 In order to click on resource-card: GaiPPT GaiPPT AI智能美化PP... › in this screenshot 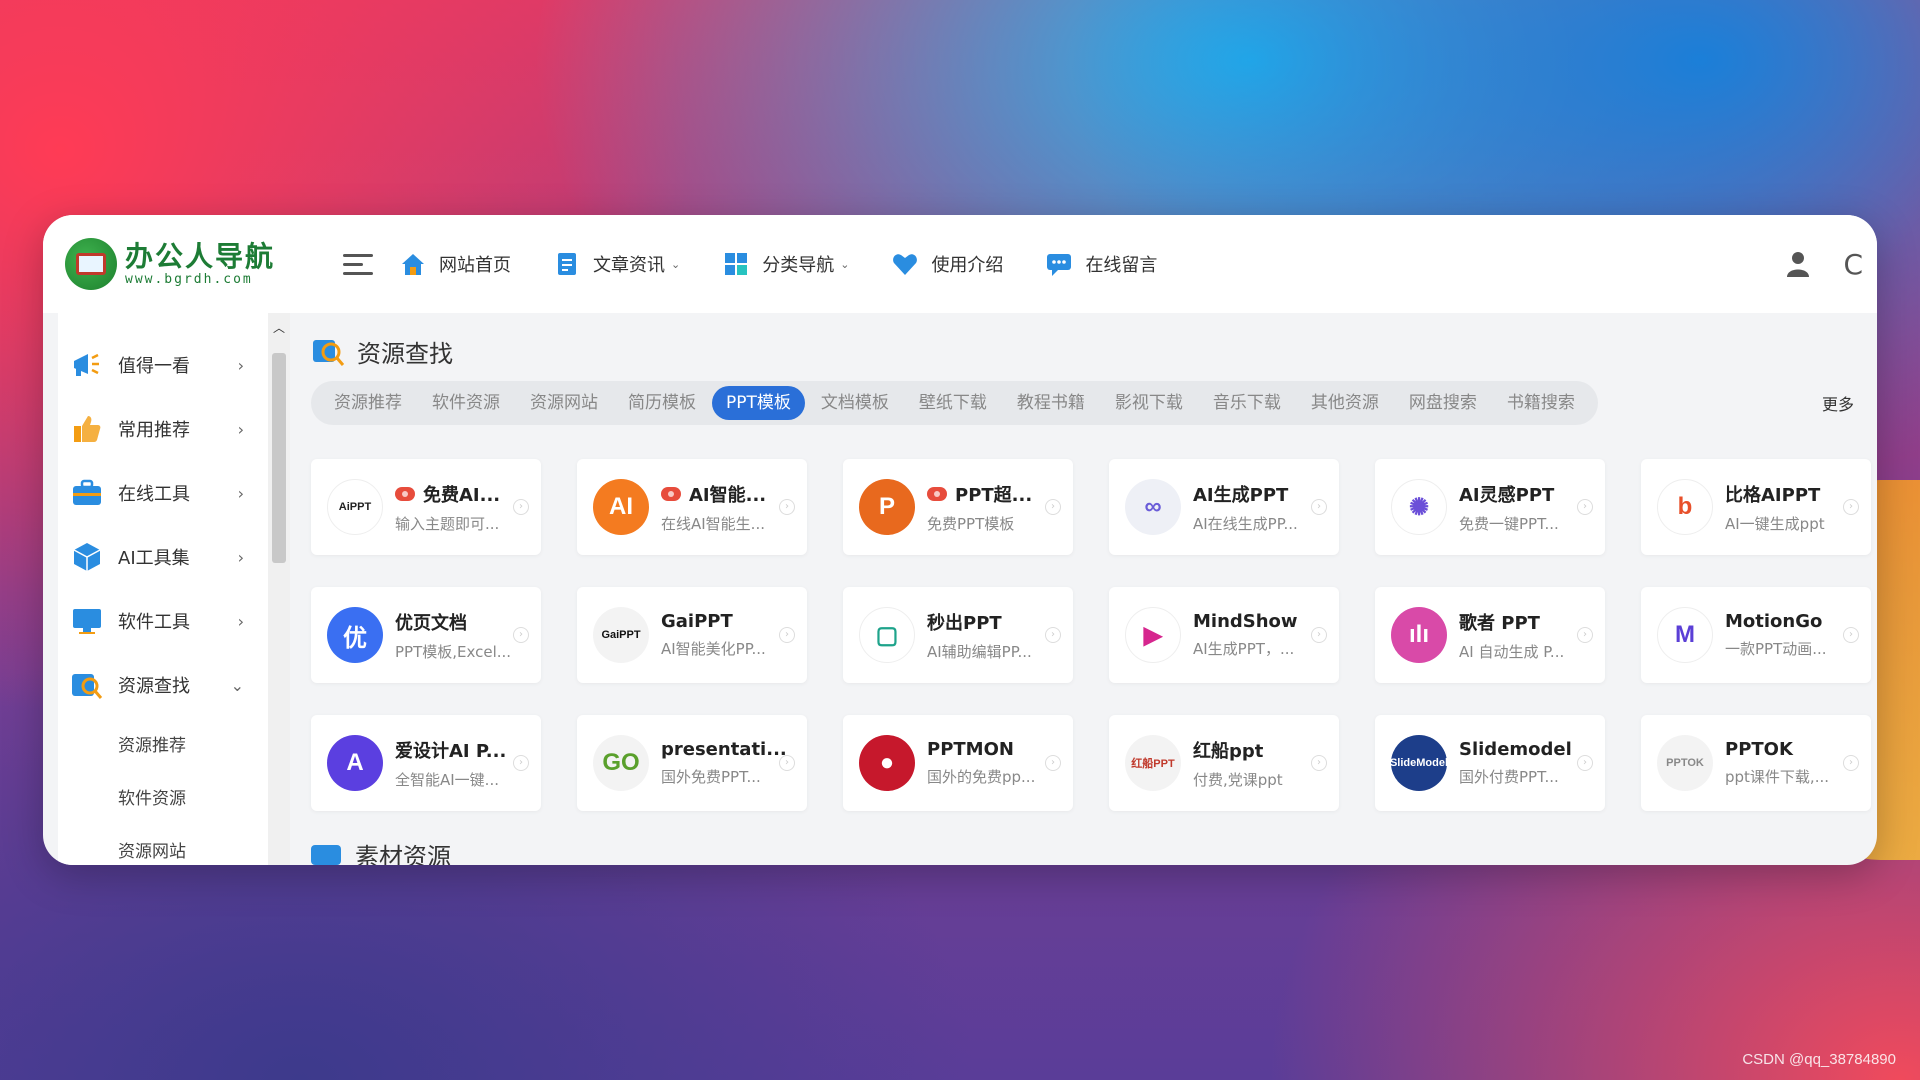, I will do `click(692, 635)`.